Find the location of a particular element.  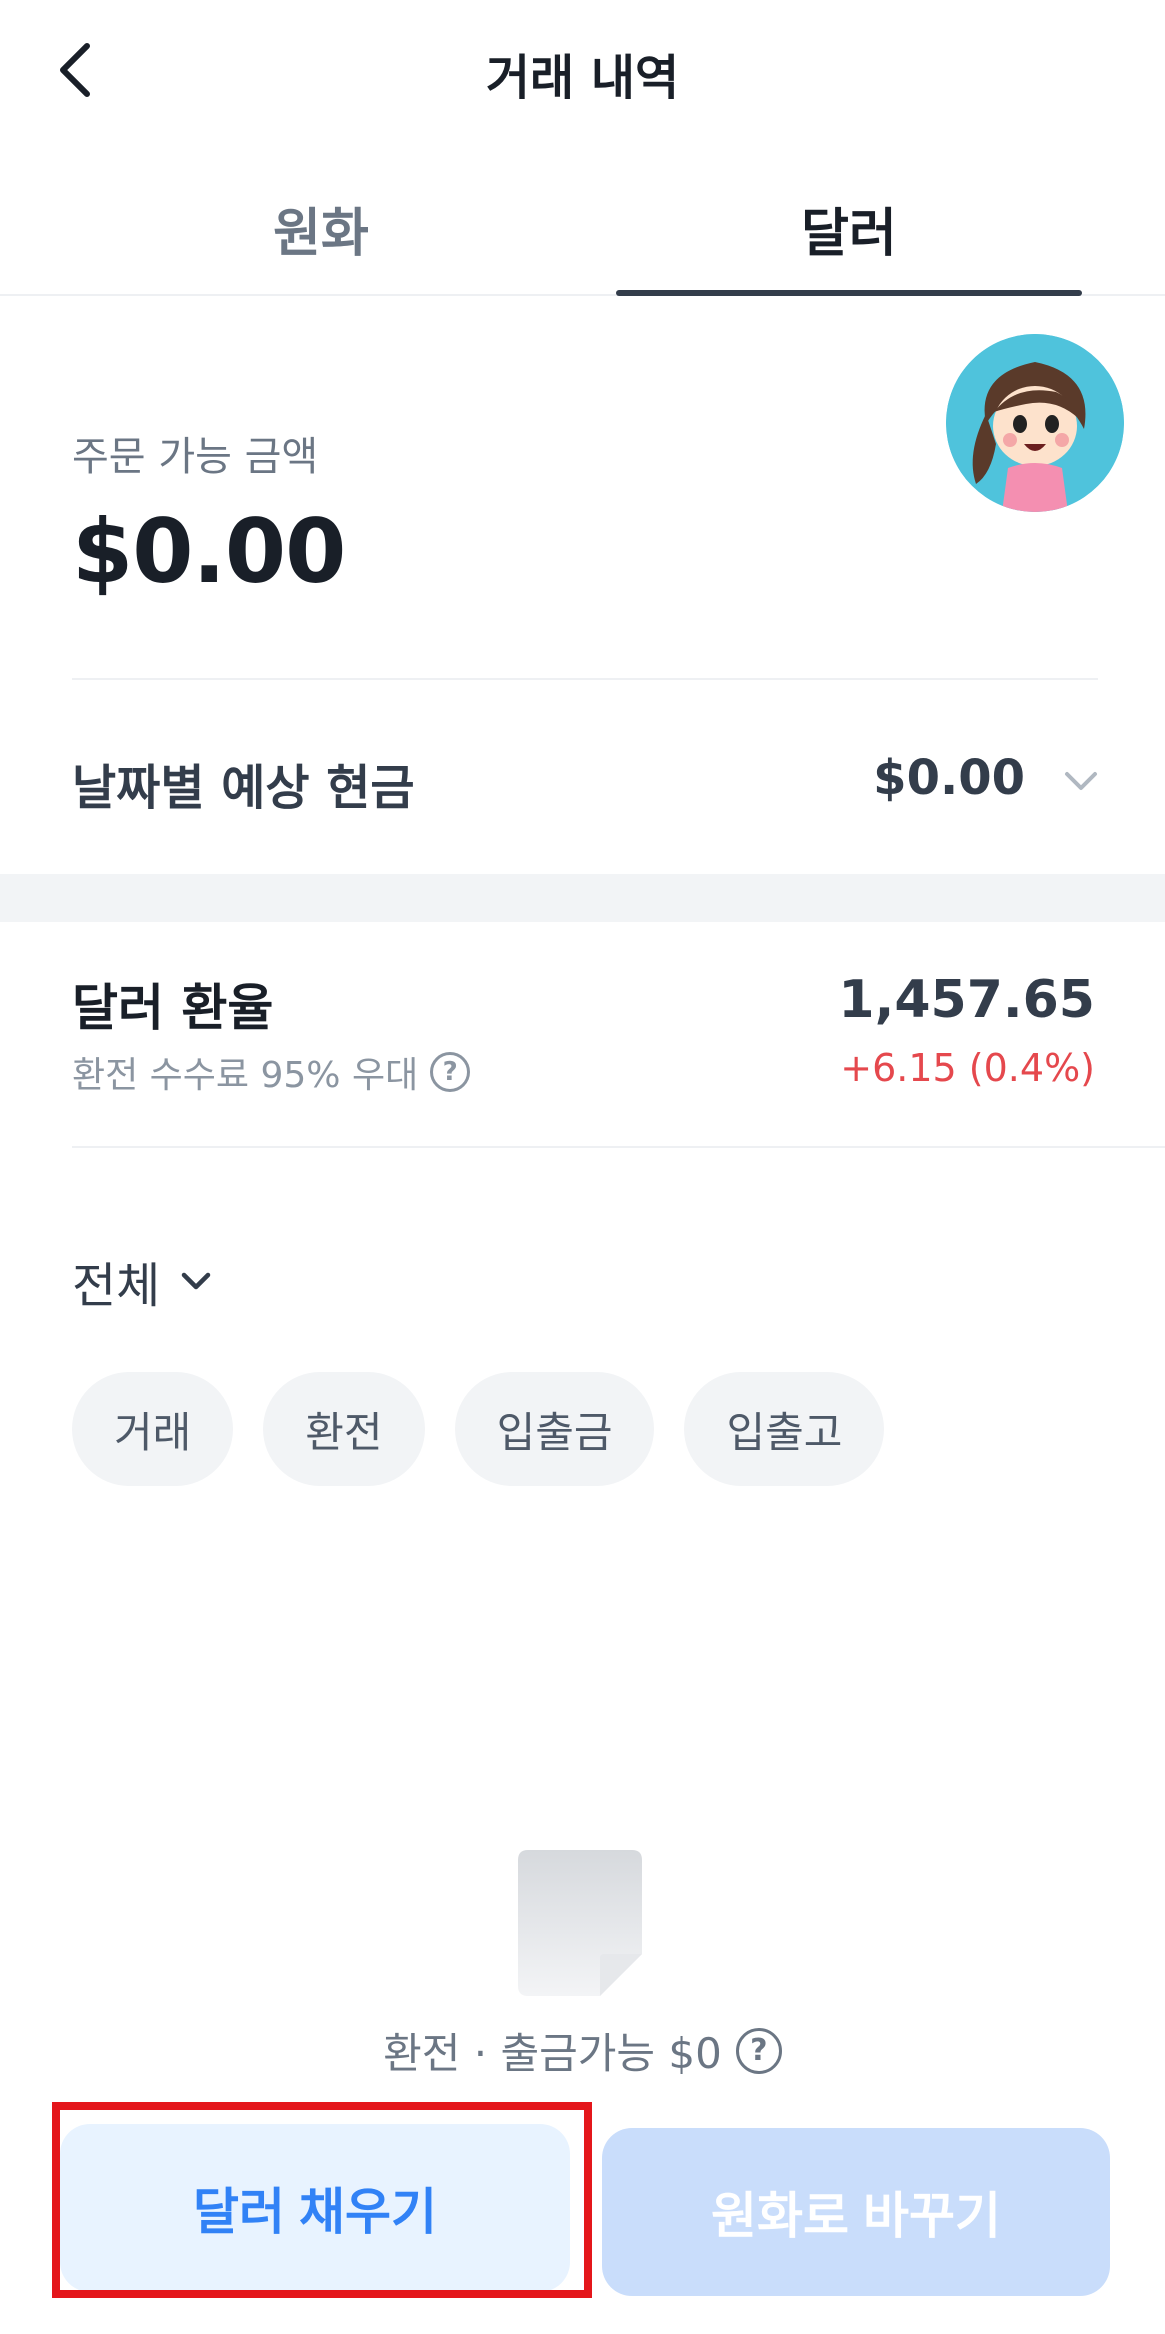

page-title: 거래 내역 is located at coordinates (582, 78).